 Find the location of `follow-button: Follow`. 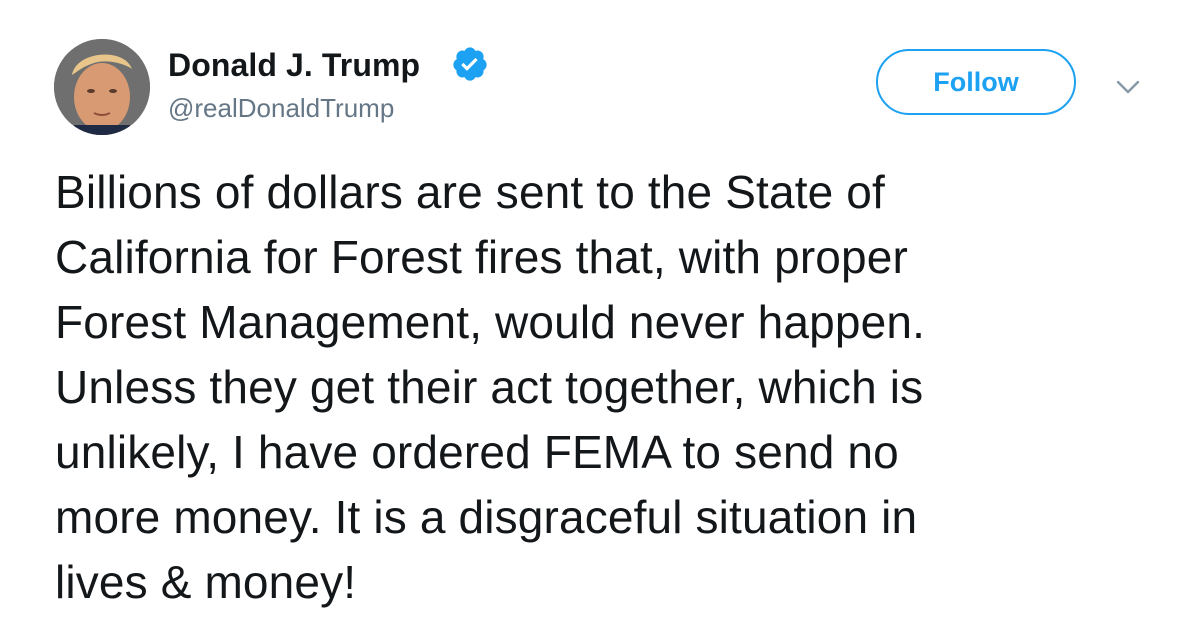

follow-button: Follow is located at coordinates (976, 82).